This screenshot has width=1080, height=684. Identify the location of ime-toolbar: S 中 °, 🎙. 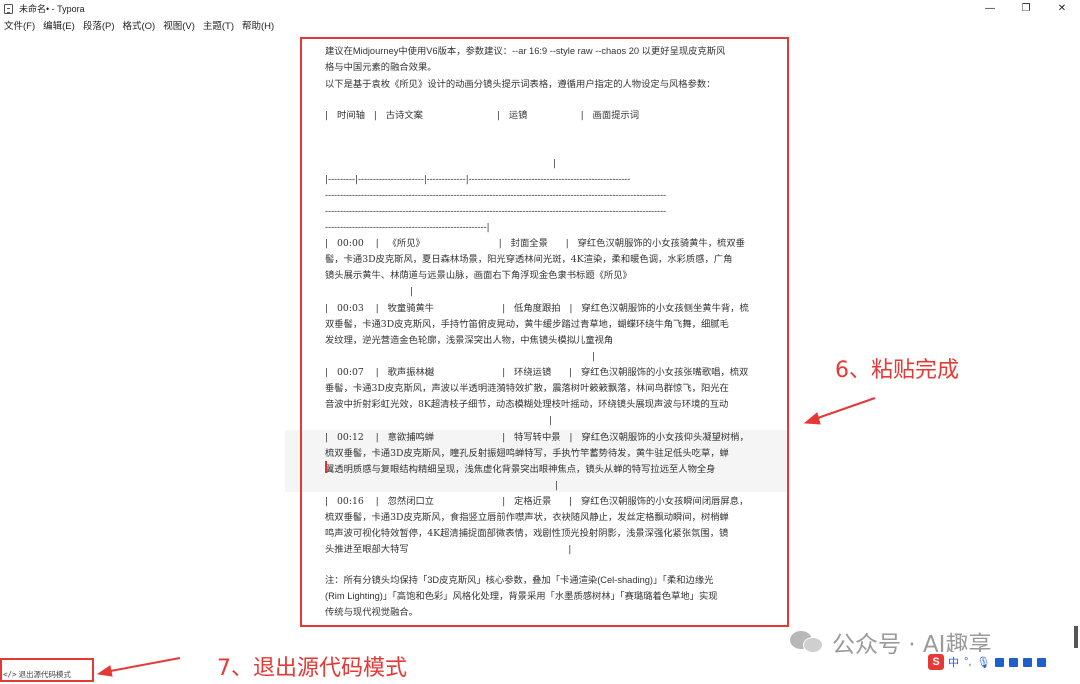
(990, 662).